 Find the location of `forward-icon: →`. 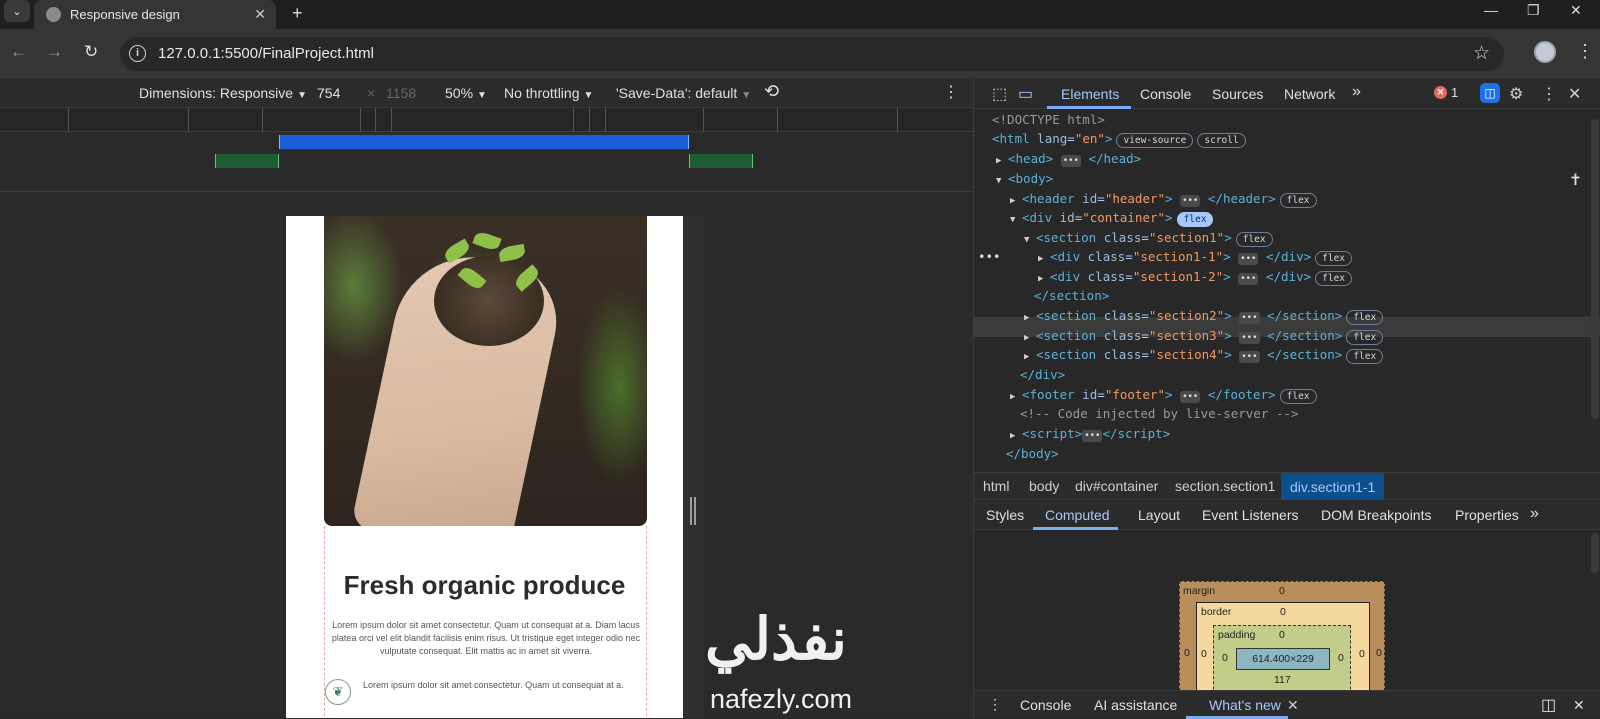

forward-icon: → is located at coordinates (54, 52).